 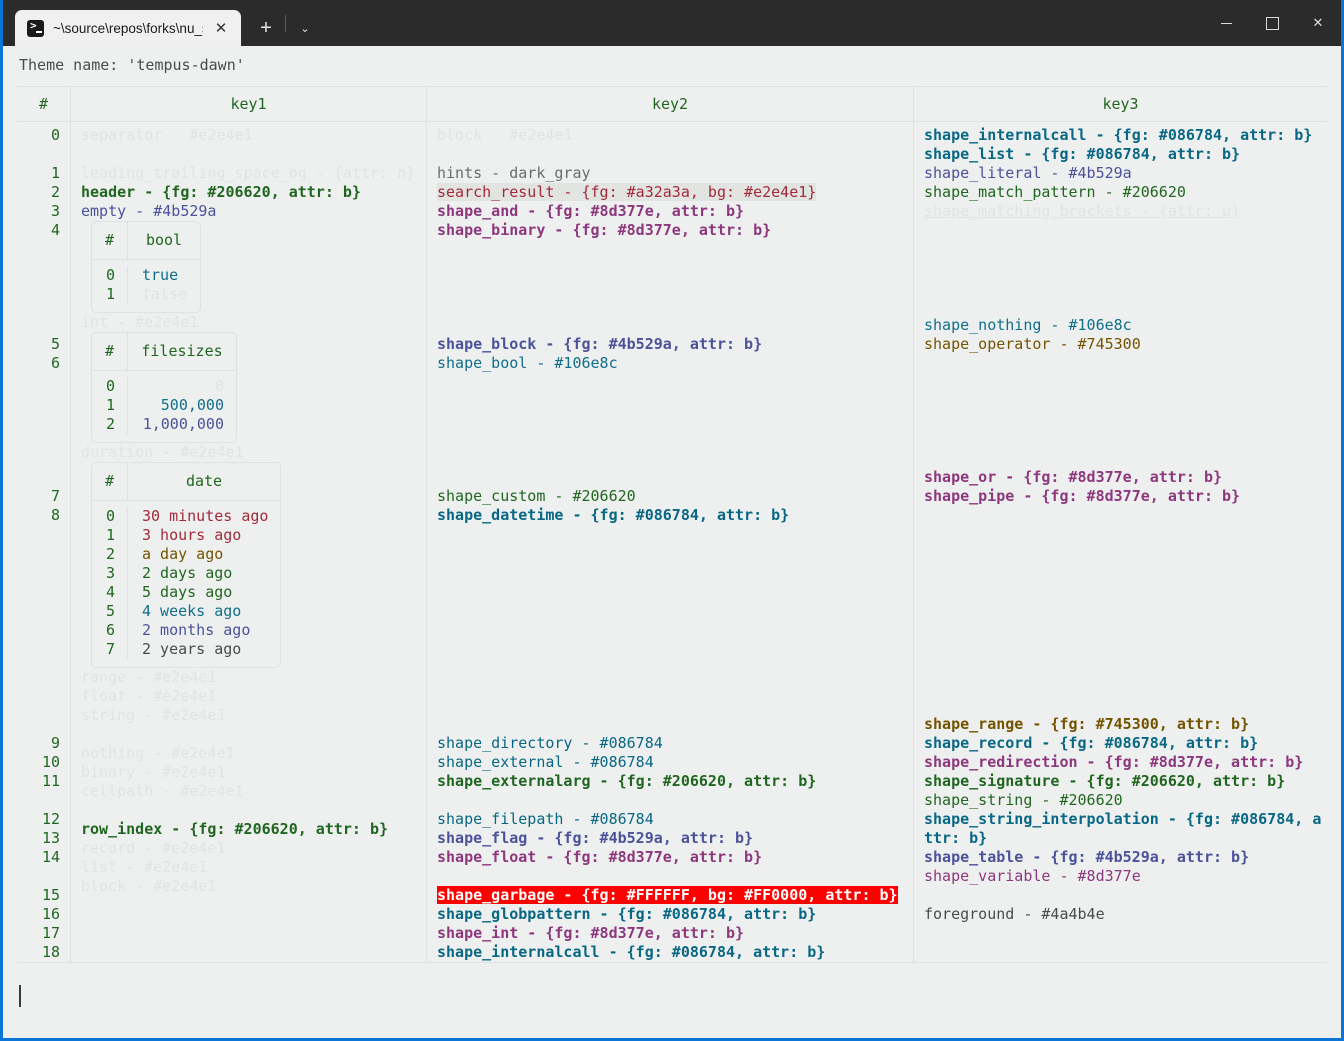 What do you see at coordinates (221, 28) in the screenshot?
I see `close-icon: ✕` at bounding box center [221, 28].